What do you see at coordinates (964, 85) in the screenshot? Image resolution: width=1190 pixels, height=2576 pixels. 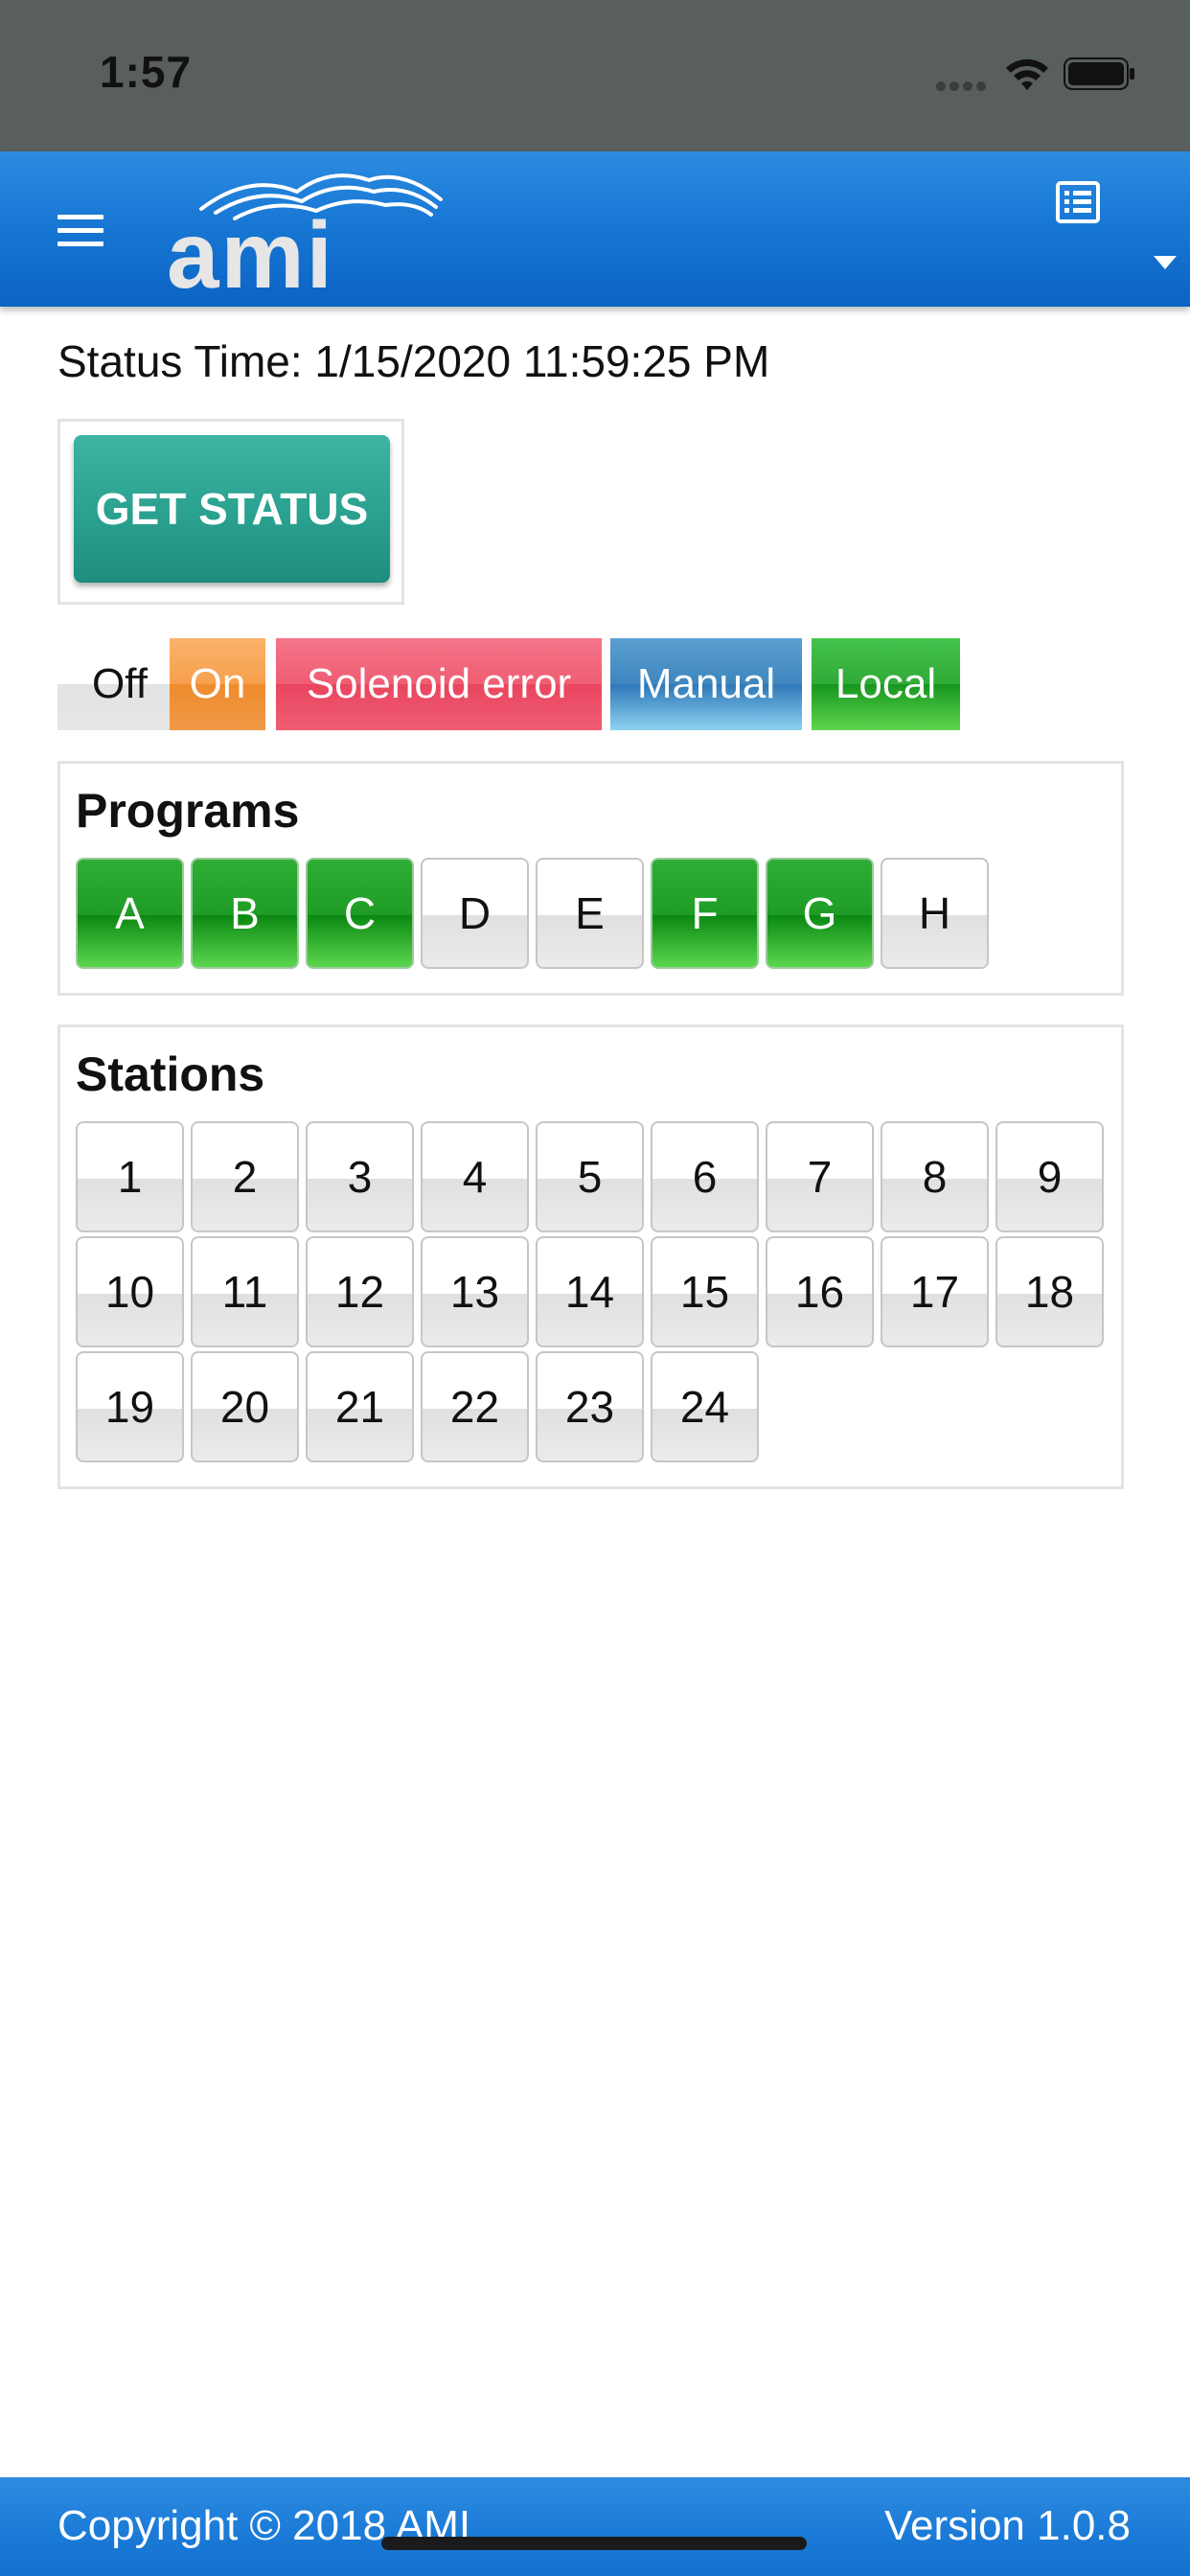 I see `cellular-signal-icon` at bounding box center [964, 85].